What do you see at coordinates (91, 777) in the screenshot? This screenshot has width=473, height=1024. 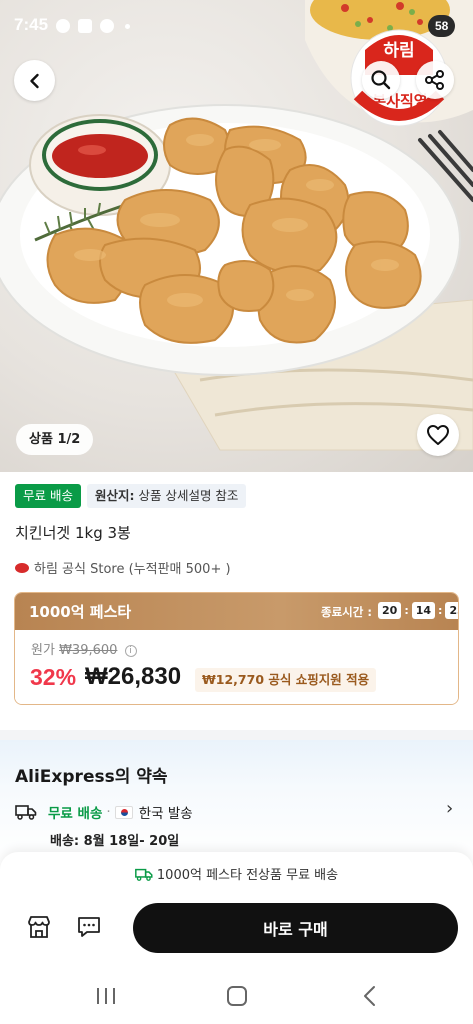 I see `promise-title: AliExpress의 약속` at bounding box center [91, 777].